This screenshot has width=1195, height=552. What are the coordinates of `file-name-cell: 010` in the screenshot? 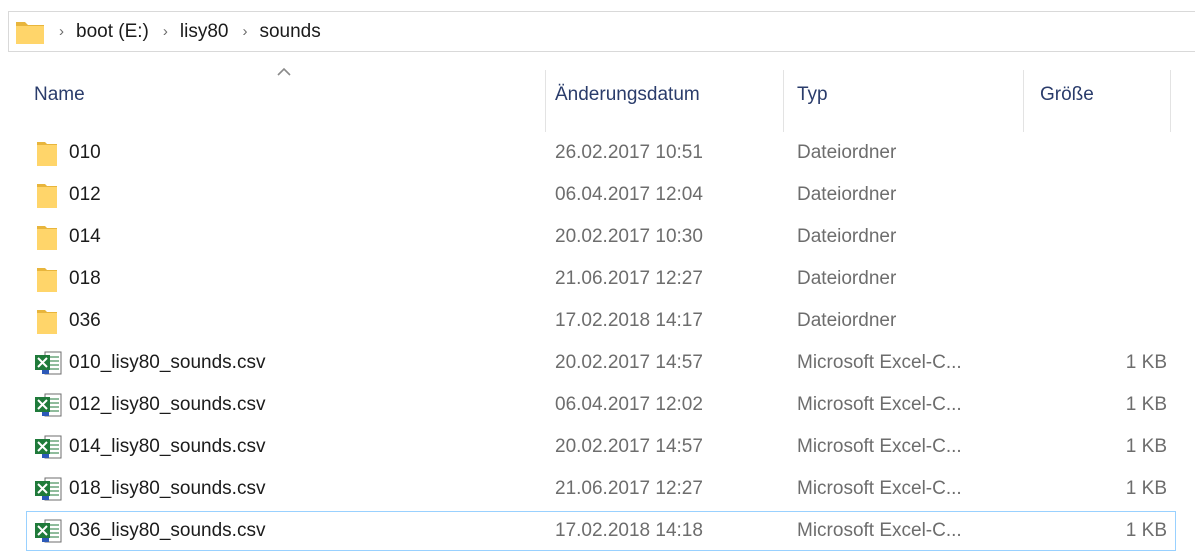 It's located at (67, 153).